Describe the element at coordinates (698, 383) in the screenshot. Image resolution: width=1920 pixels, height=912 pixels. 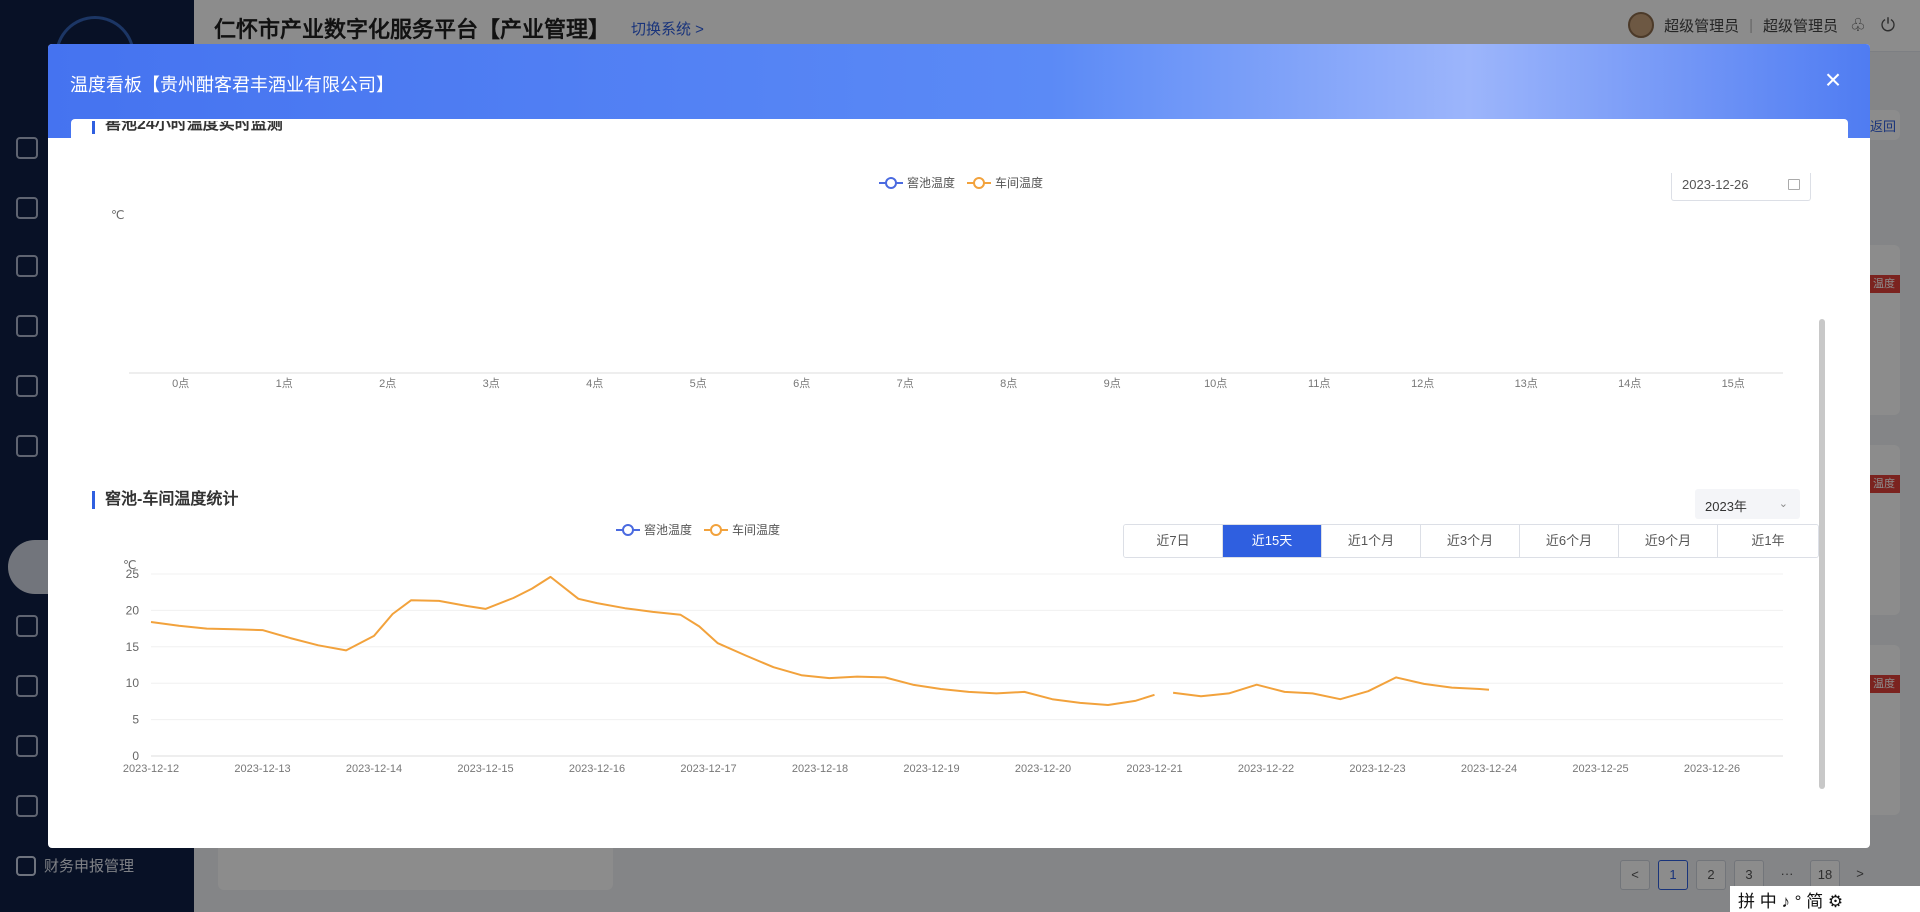
I see `x-tick-label: 5点` at that location.